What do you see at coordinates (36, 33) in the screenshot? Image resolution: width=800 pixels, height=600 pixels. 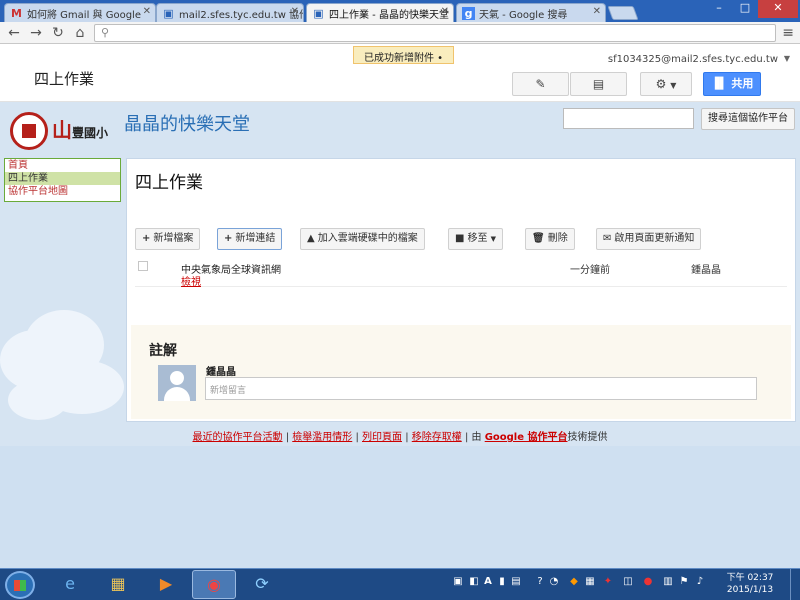 I see `forward-icon: →` at bounding box center [36, 33].